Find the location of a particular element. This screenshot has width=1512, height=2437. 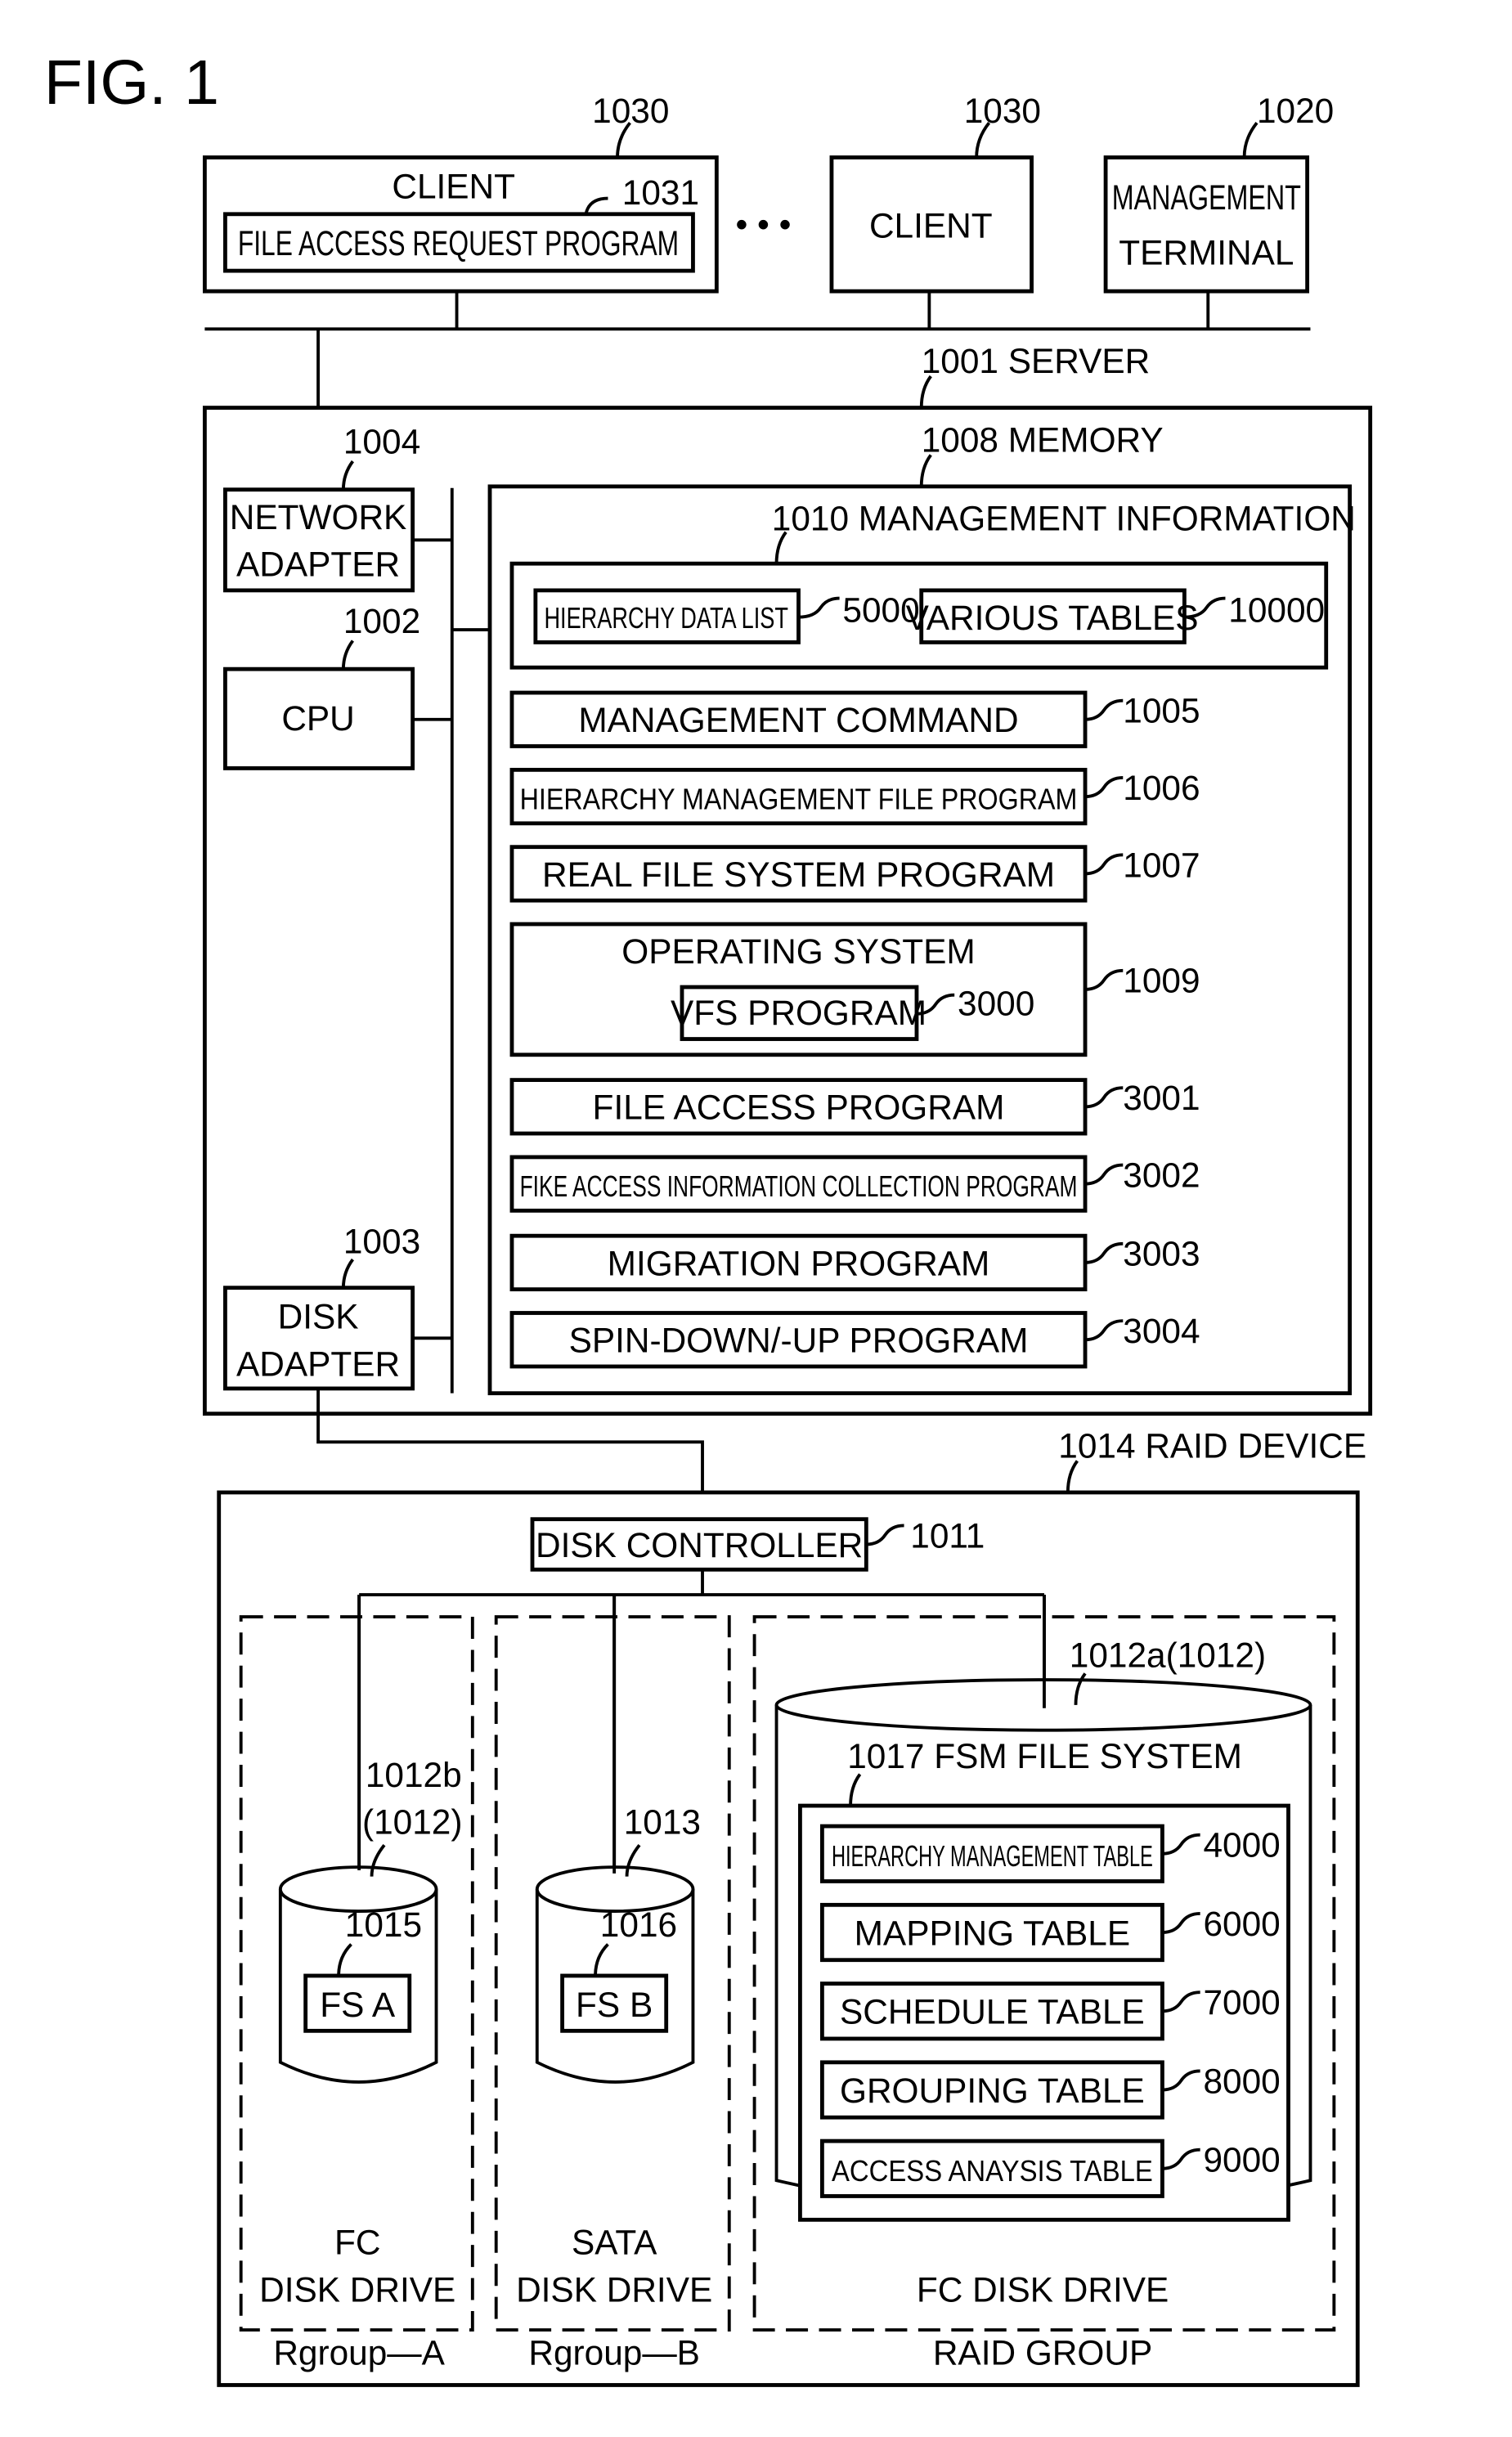

program-label-migration-program: MIGRATION PROGRAM is located at coordinates (799, 1263).